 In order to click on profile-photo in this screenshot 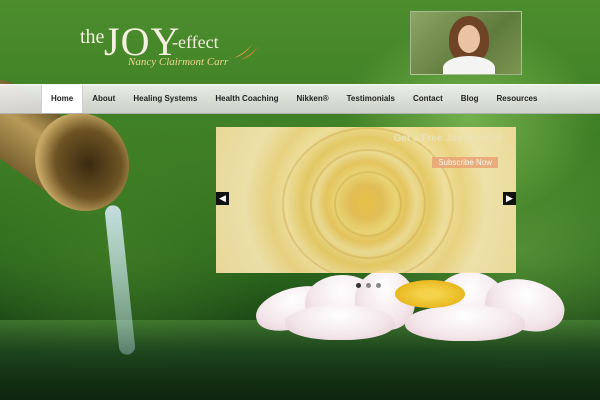, I will do `click(466, 43)`.